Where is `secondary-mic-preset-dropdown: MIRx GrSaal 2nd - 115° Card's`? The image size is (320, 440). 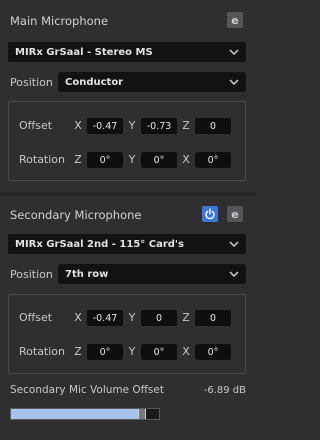
secondary-mic-preset-dropdown: MIRx GrSaal 2nd - 115° Card's is located at coordinates (127, 244).